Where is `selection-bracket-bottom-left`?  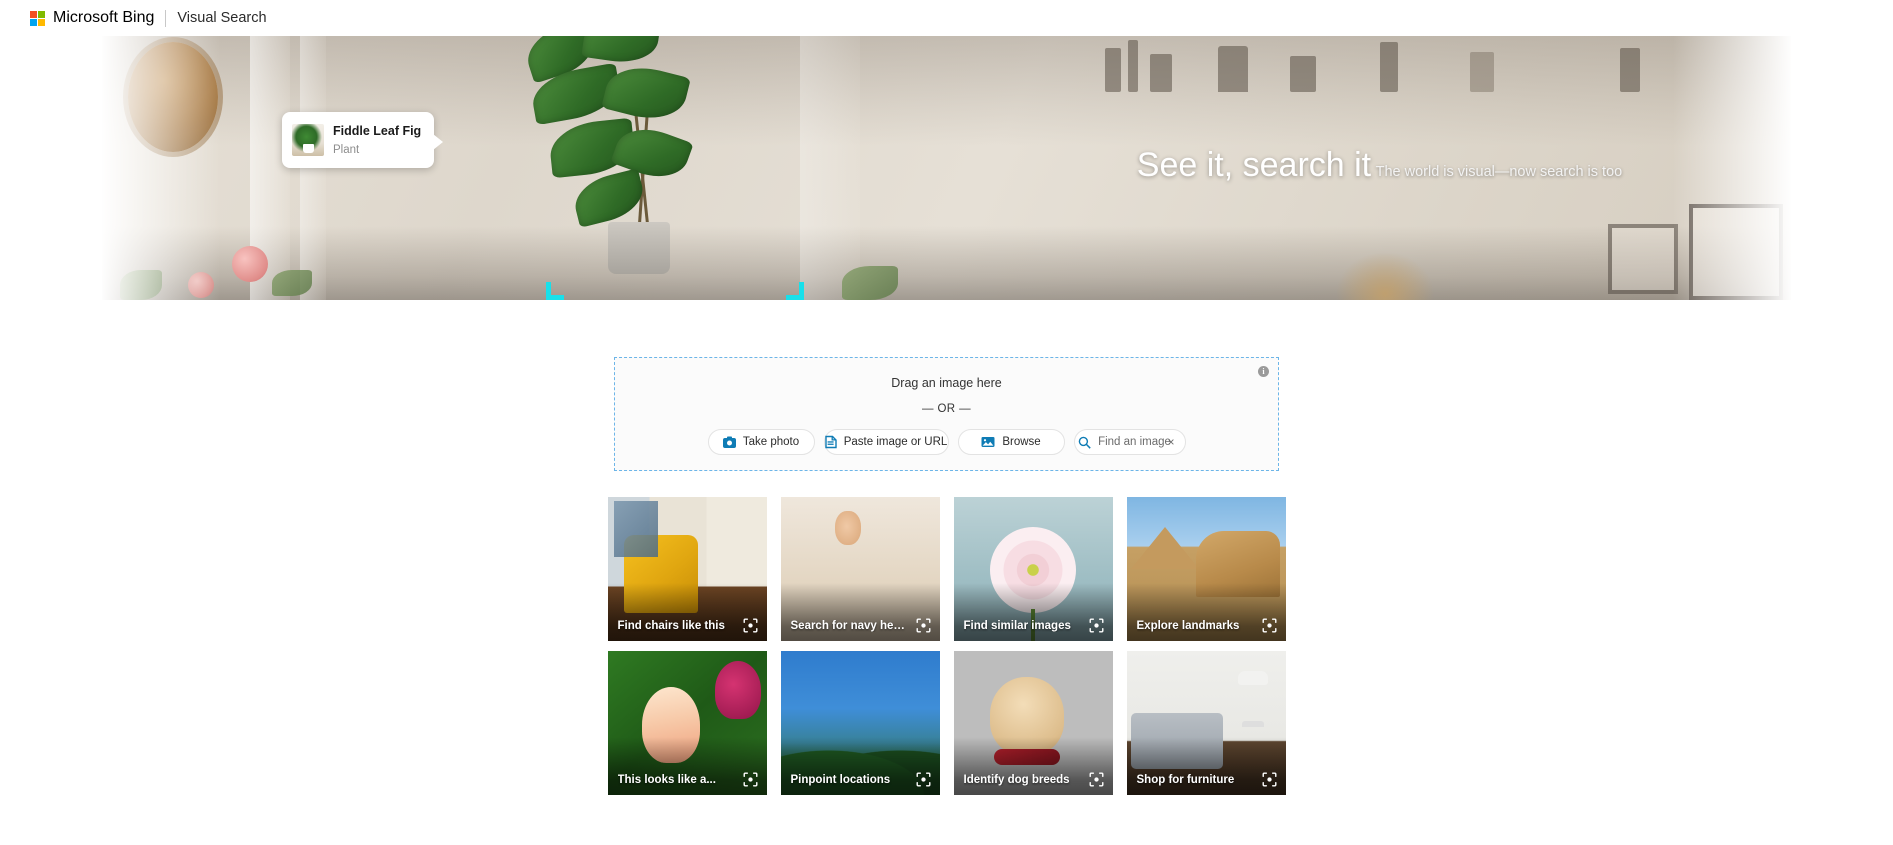
selection-bracket-bottom-left is located at coordinates (555, 291).